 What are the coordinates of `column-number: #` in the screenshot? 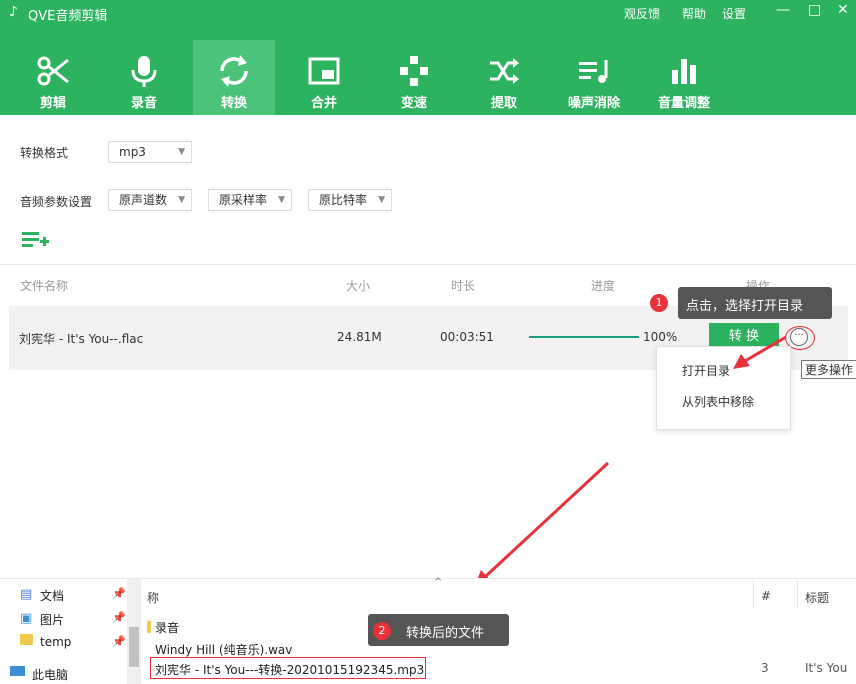 It's located at (766, 596).